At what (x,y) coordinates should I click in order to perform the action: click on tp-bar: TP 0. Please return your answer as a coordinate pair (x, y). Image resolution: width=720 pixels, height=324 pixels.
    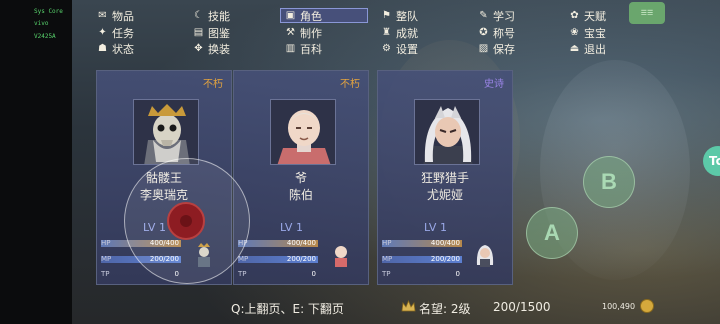
    Looking at the image, I should click on (278, 274).